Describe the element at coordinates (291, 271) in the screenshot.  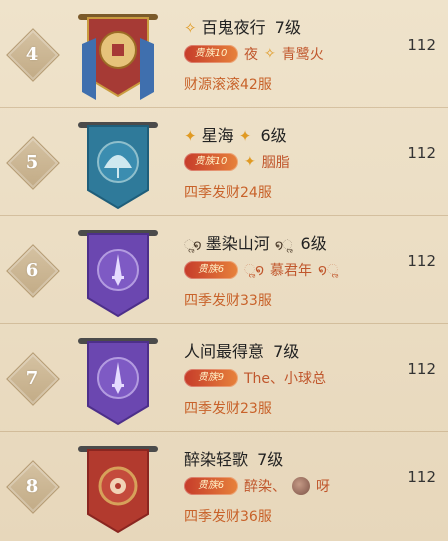
I see `leader-name: 慕君年` at that location.